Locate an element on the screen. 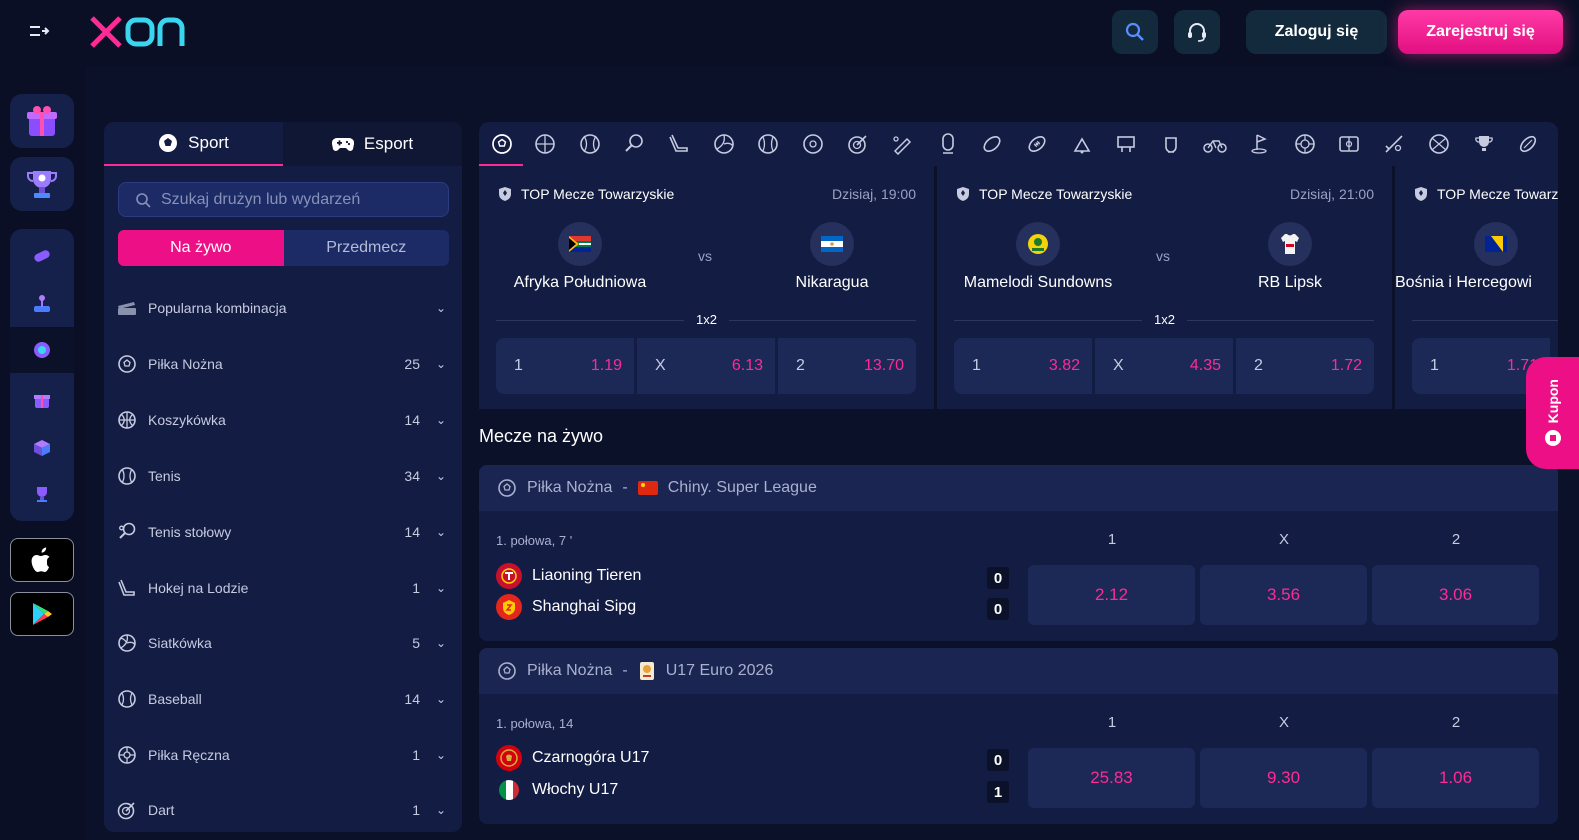 The height and width of the screenshot is (840, 1579). odd-button-home: 1 3.82 is located at coordinates (1023, 366).